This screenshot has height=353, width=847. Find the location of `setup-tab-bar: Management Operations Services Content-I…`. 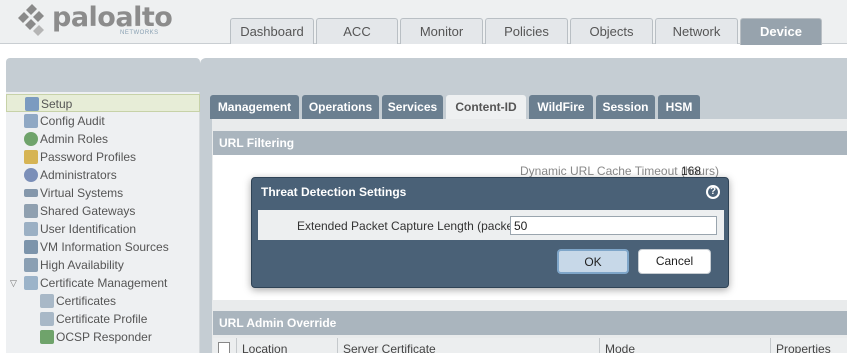

setup-tab-bar: Management Operations Services Content-I… is located at coordinates (456, 107).